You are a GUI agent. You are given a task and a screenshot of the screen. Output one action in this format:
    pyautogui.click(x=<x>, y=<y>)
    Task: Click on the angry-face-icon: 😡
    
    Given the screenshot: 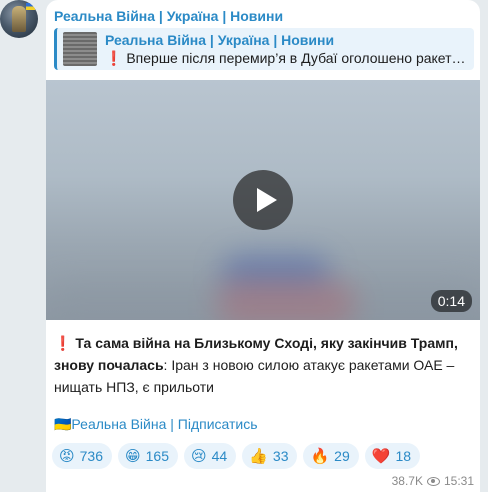 What is the action you would take?
    pyautogui.click(x=67, y=455)
    